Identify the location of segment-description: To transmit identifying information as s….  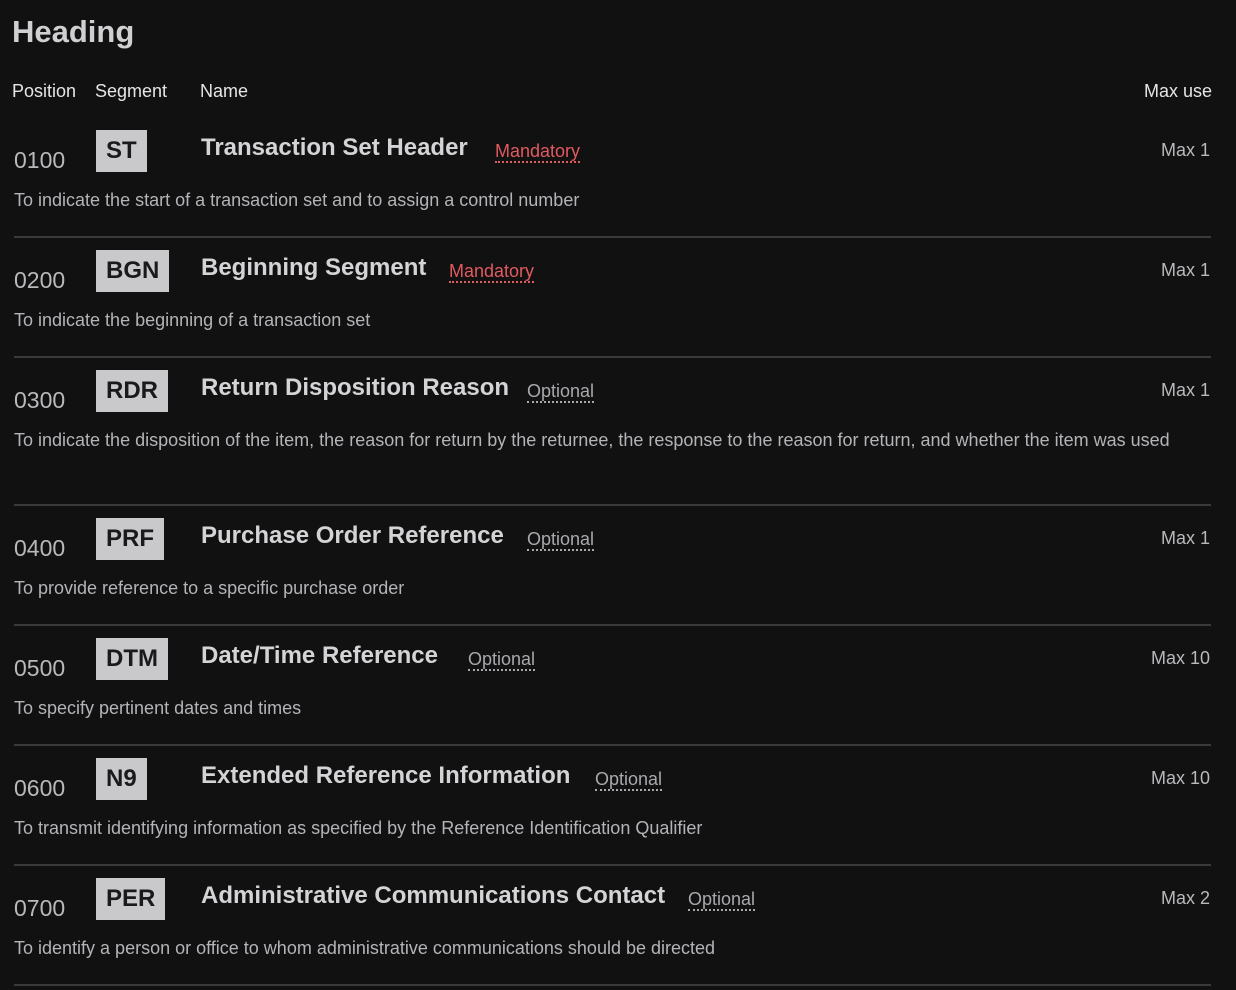
(358, 828).